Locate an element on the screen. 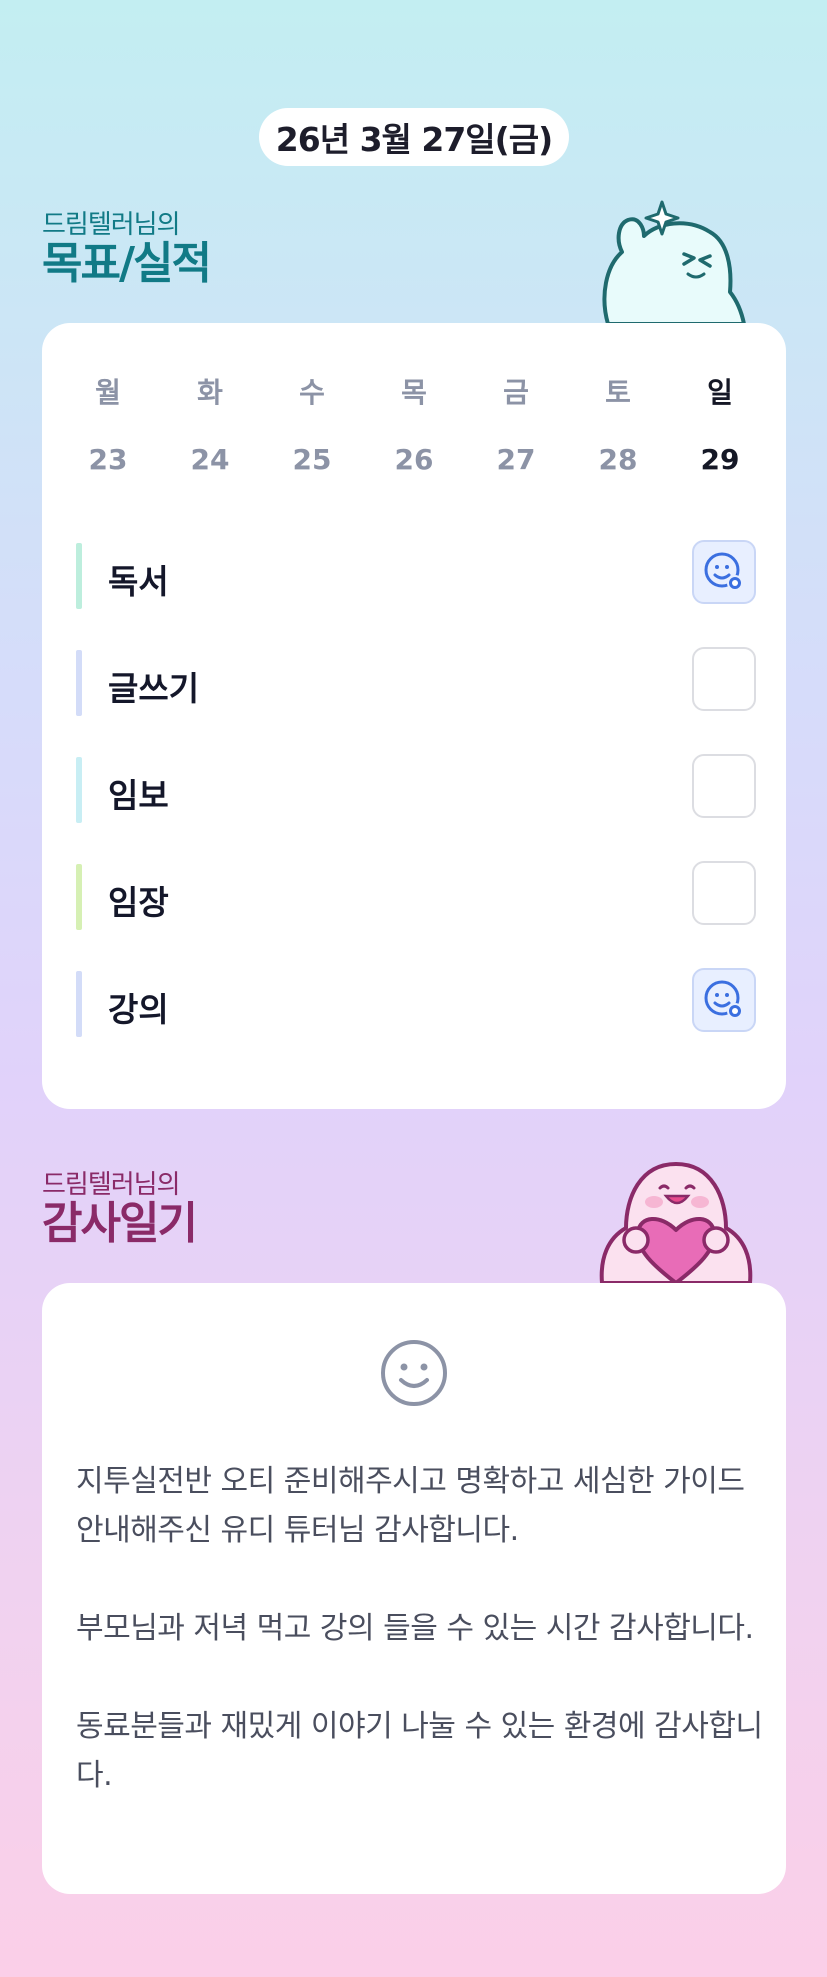 Image resolution: width=827 pixels, height=1977 pixels. weekday-date: 24 is located at coordinates (210, 459).